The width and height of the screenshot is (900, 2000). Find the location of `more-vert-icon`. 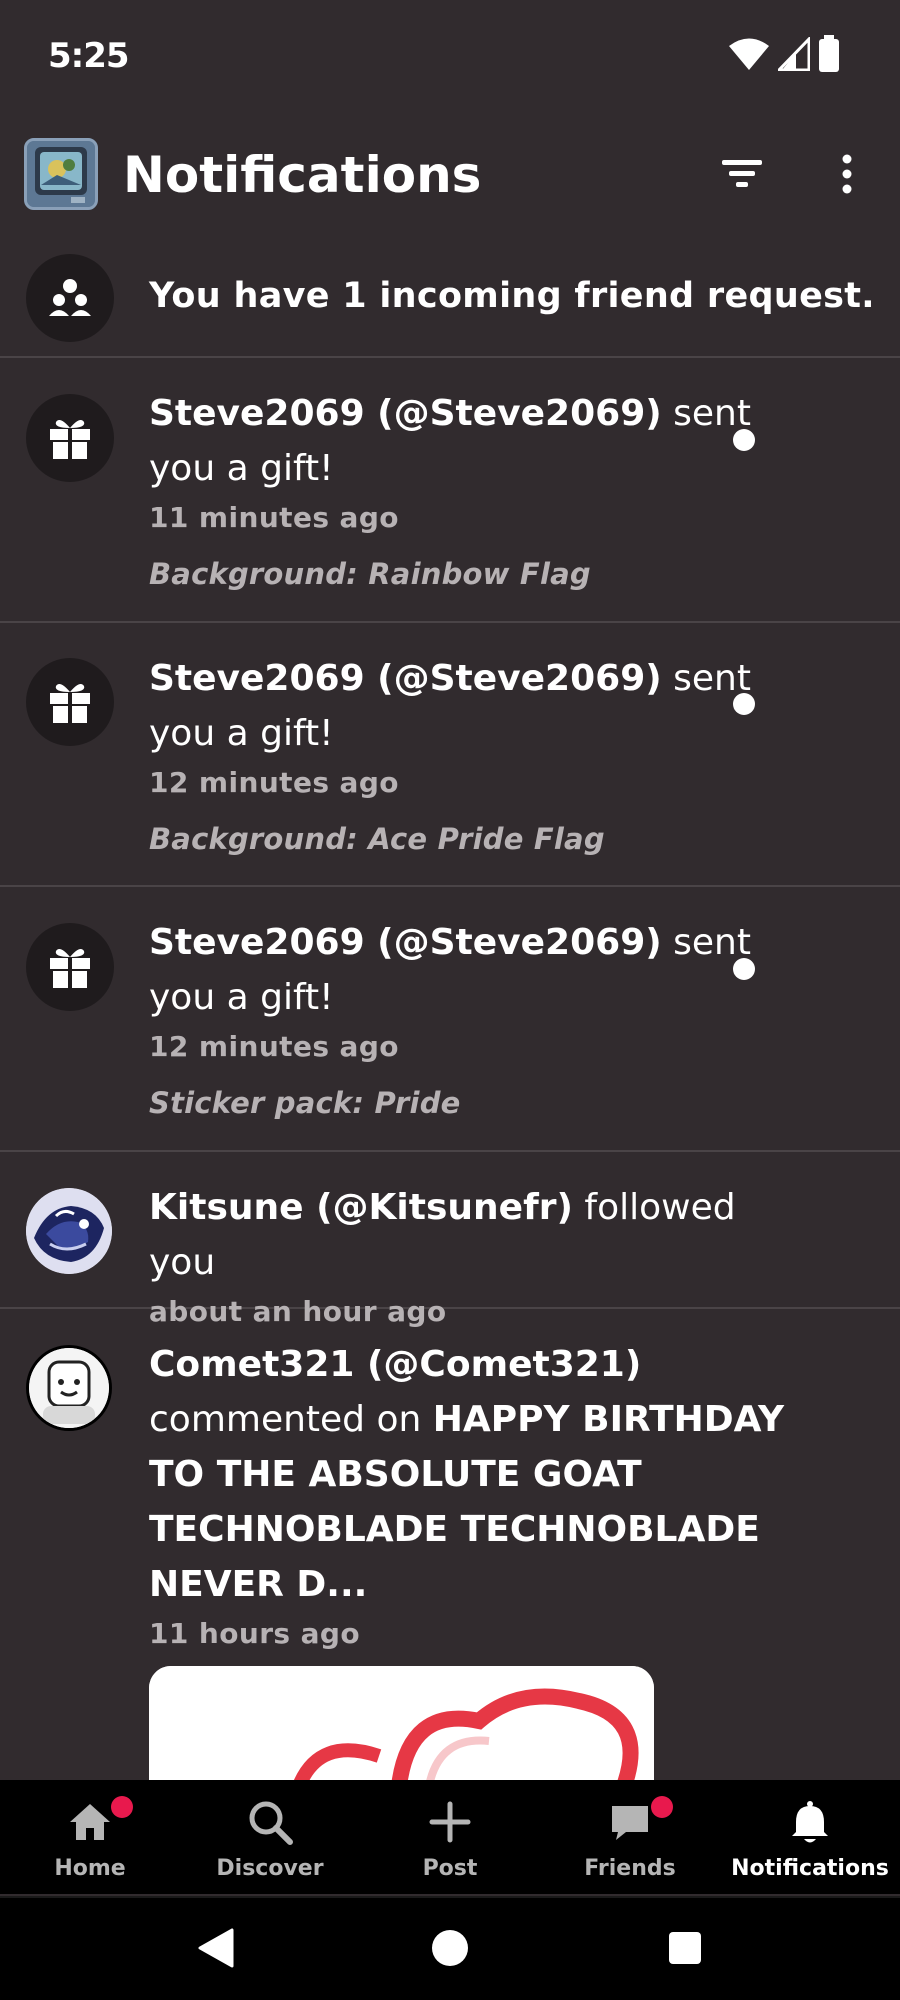

more-vert-icon is located at coordinates (847, 174).